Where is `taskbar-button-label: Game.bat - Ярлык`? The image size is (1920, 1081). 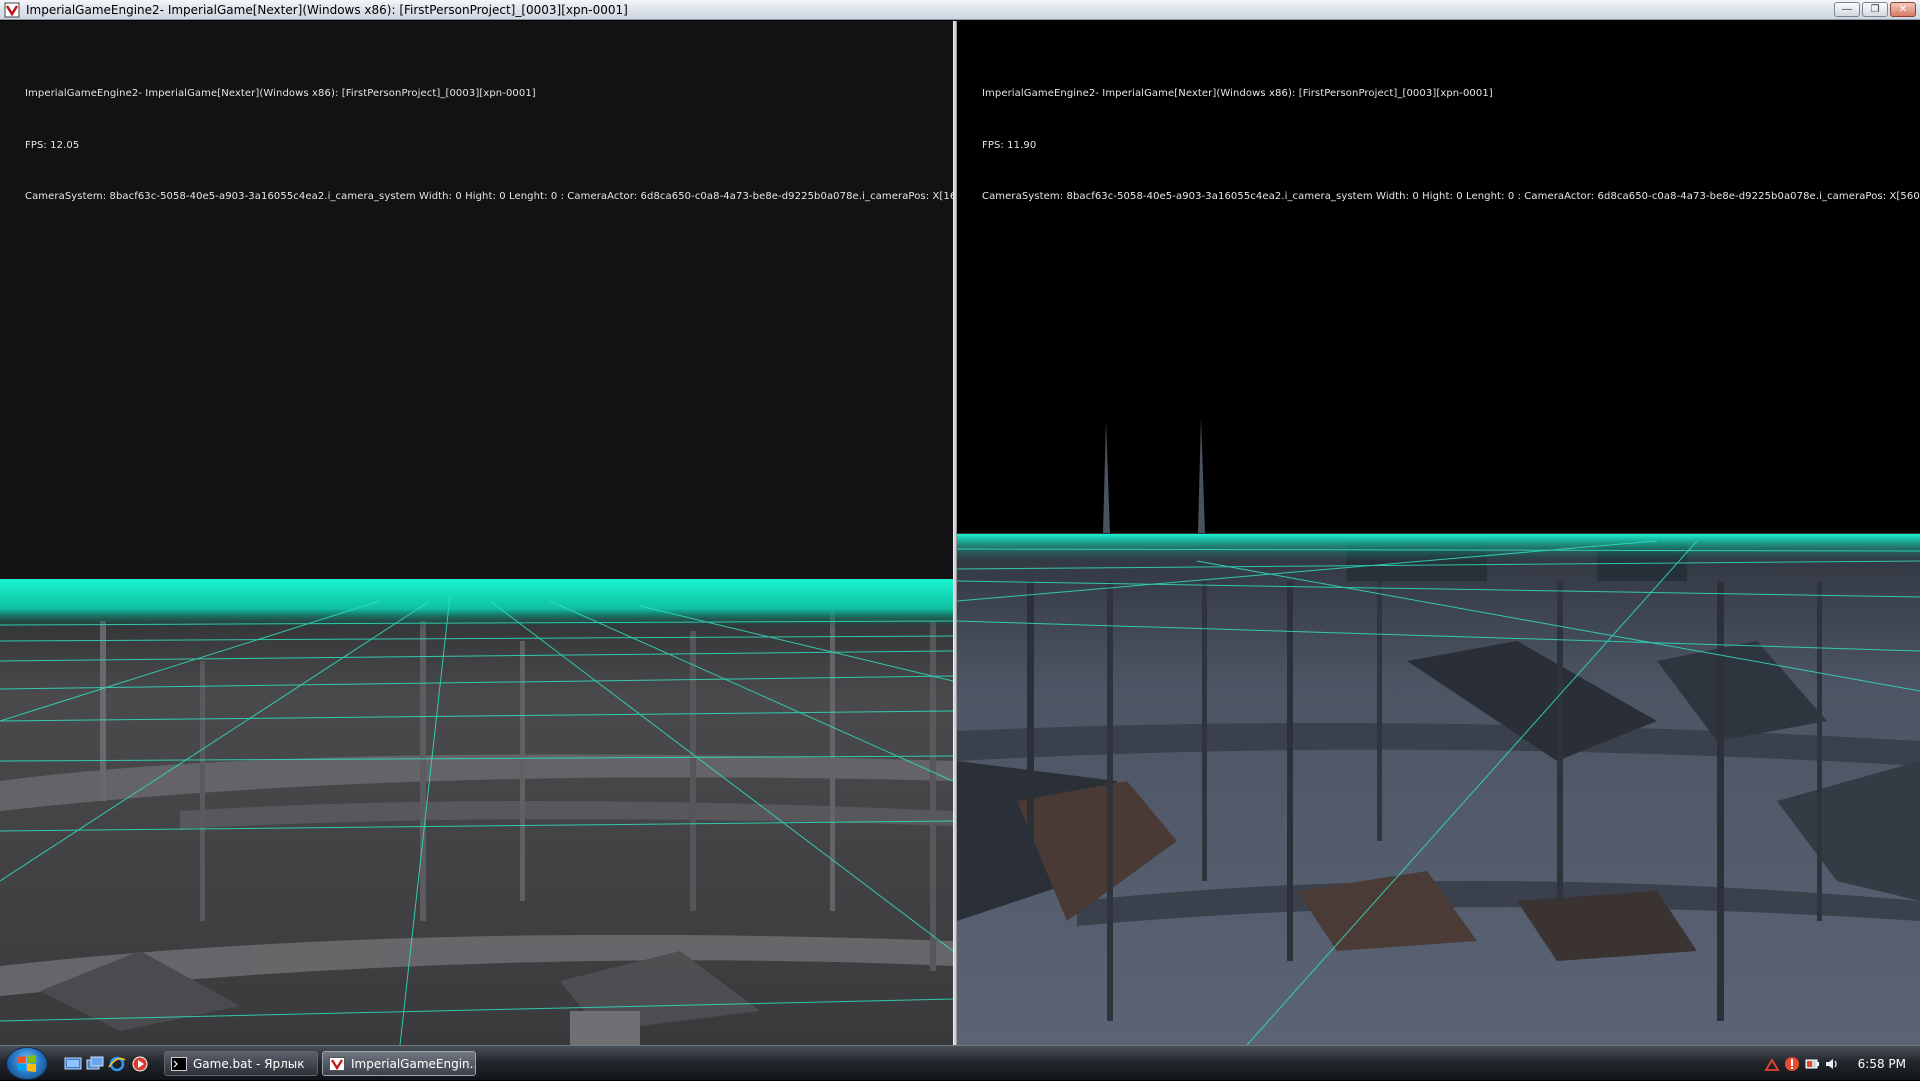 taskbar-button-label: Game.bat - Ярлык is located at coordinates (249, 1063).